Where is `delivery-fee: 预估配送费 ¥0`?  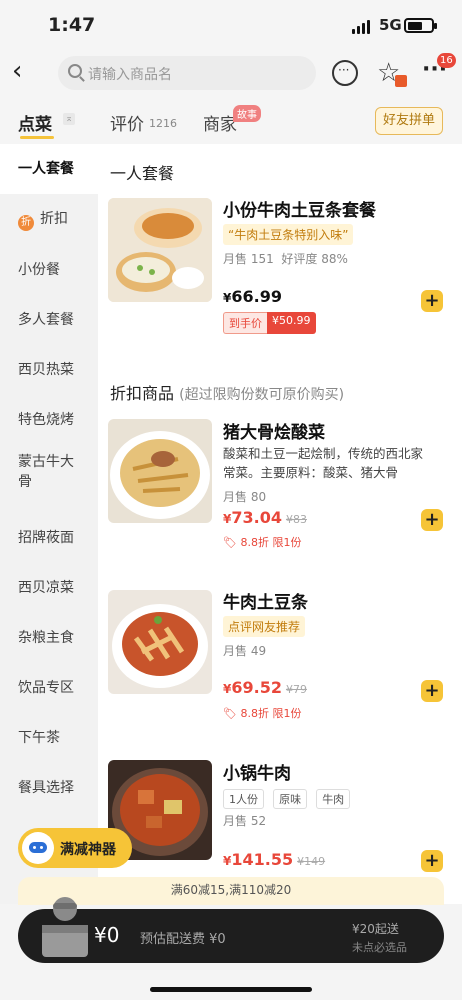 delivery-fee: 预估配送费 ¥0 is located at coordinates (183, 939).